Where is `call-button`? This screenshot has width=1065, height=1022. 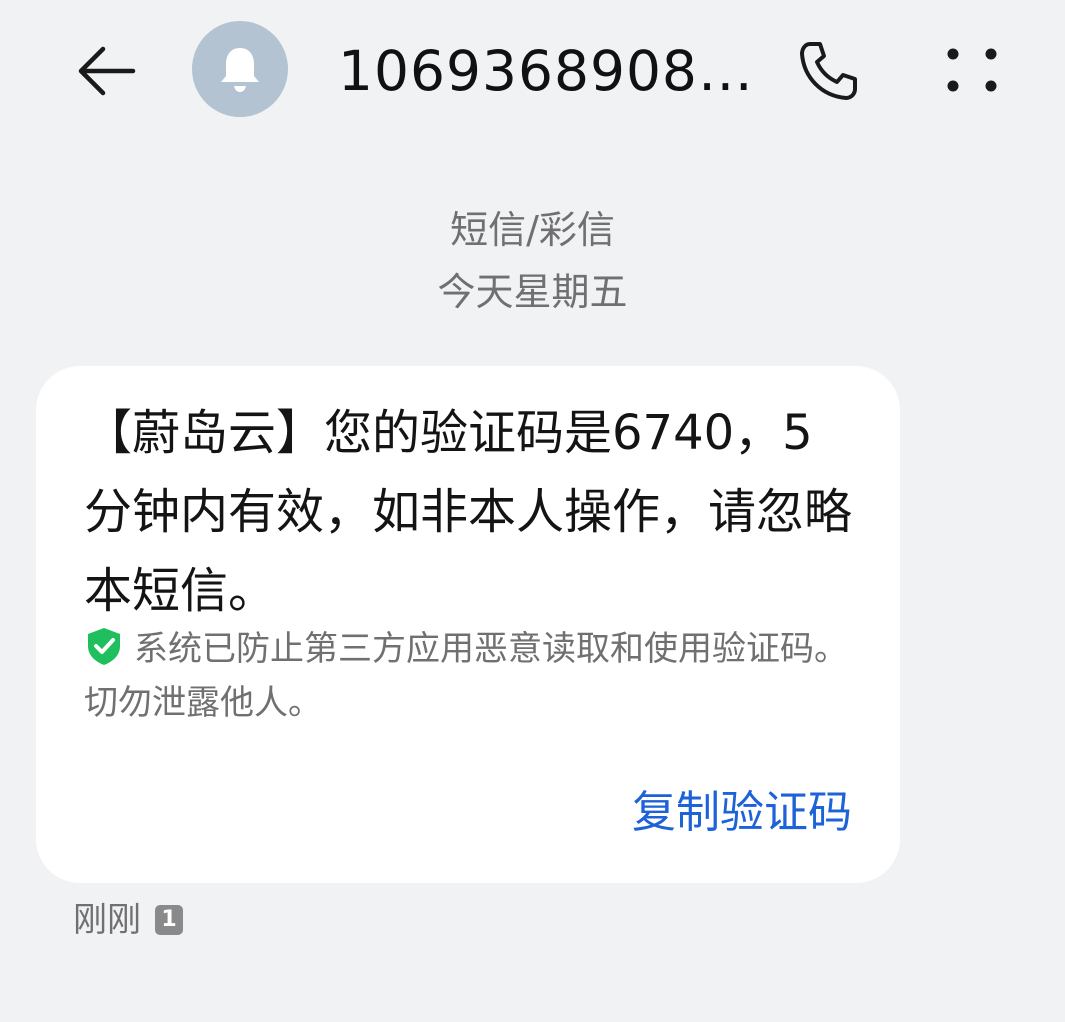
call-button is located at coordinates (828, 71).